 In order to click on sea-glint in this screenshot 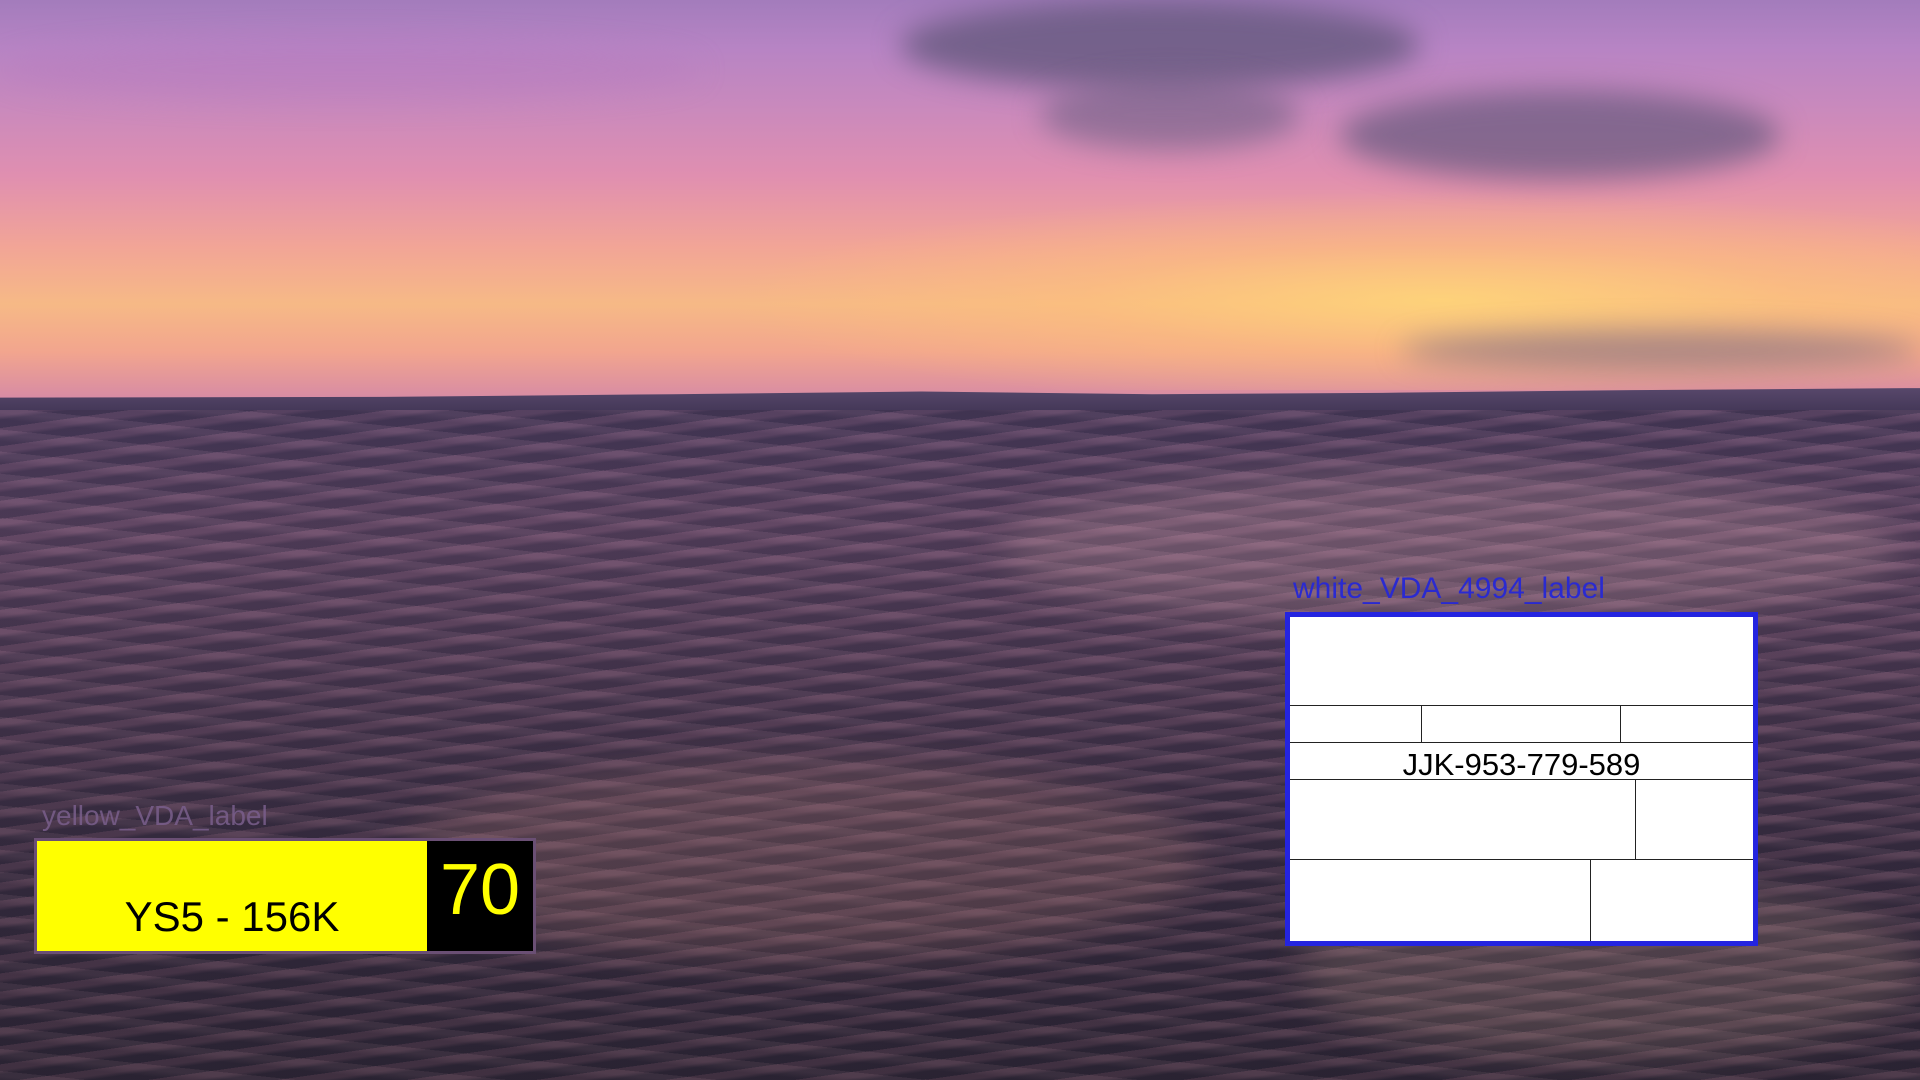, I will do `click(1450, 550)`.